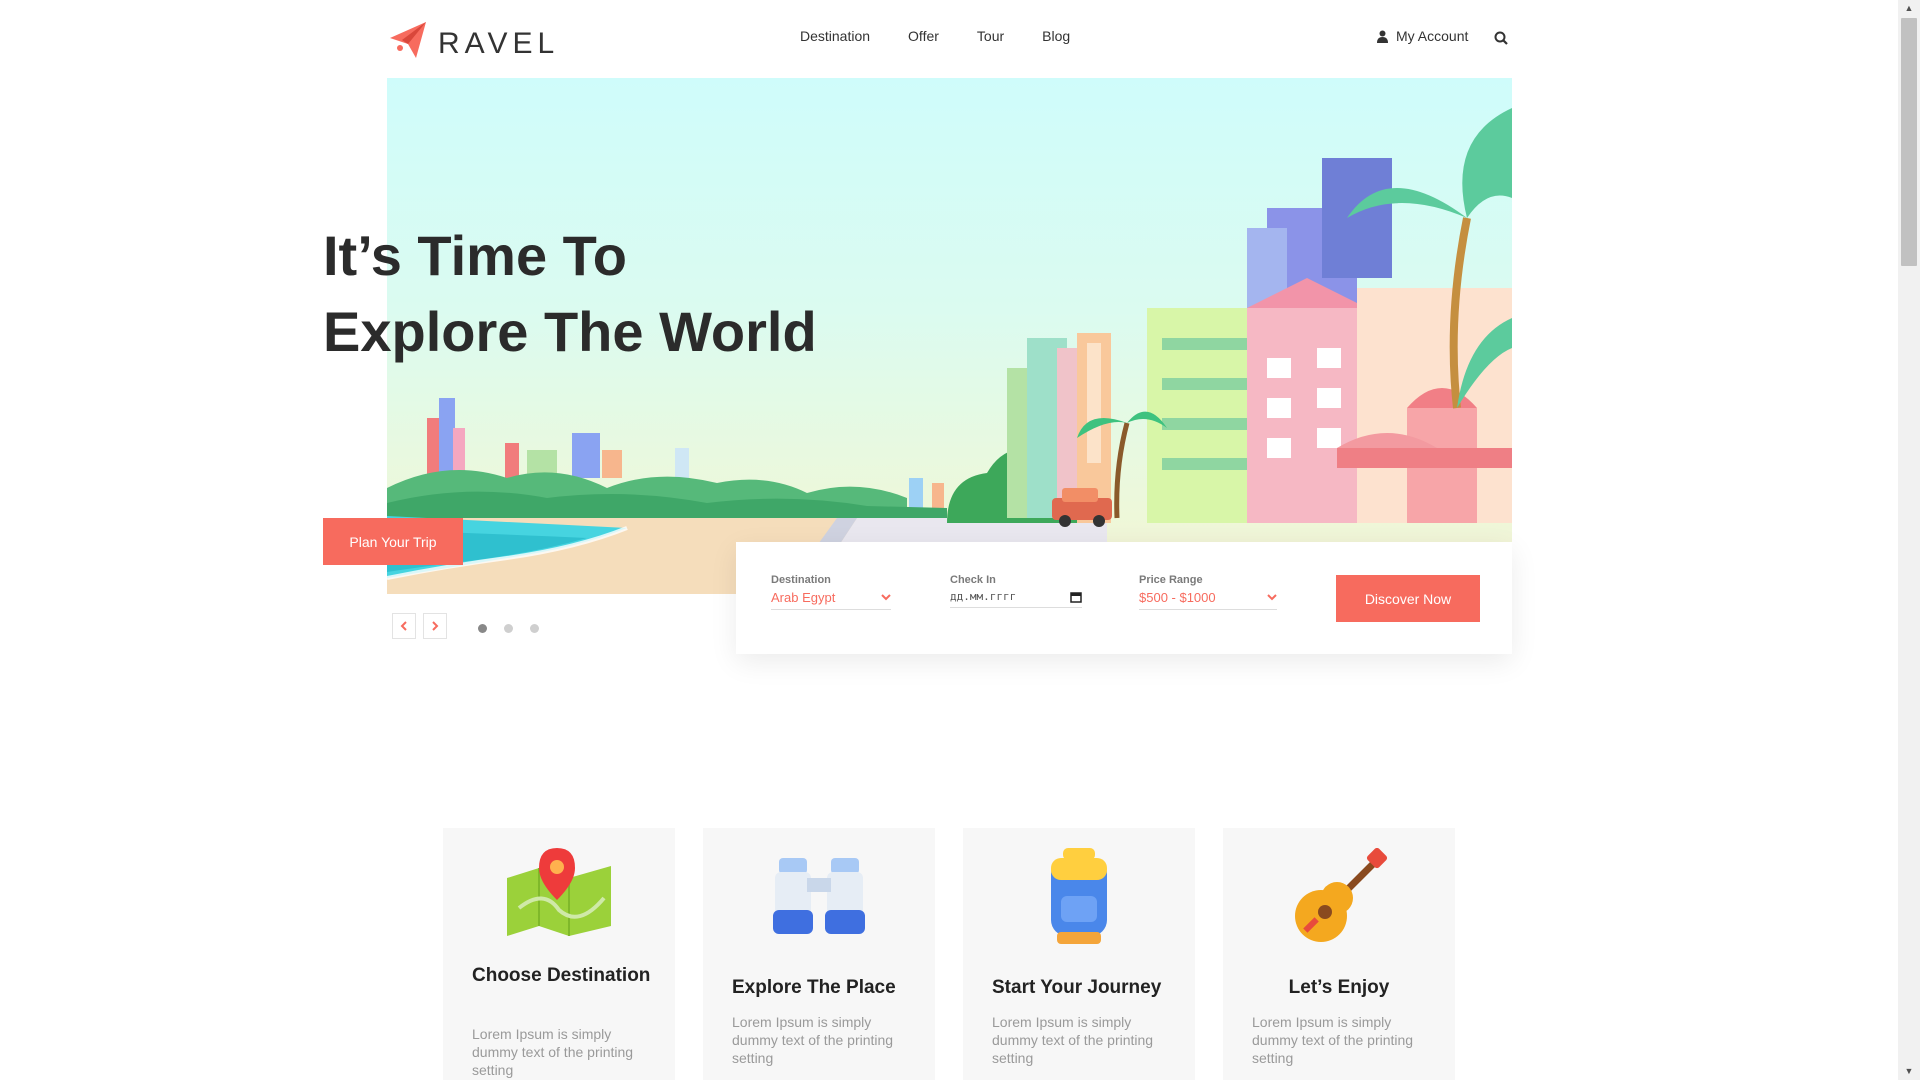 This screenshot has width=1920, height=1080. I want to click on slider-prev-button, so click(404, 626).